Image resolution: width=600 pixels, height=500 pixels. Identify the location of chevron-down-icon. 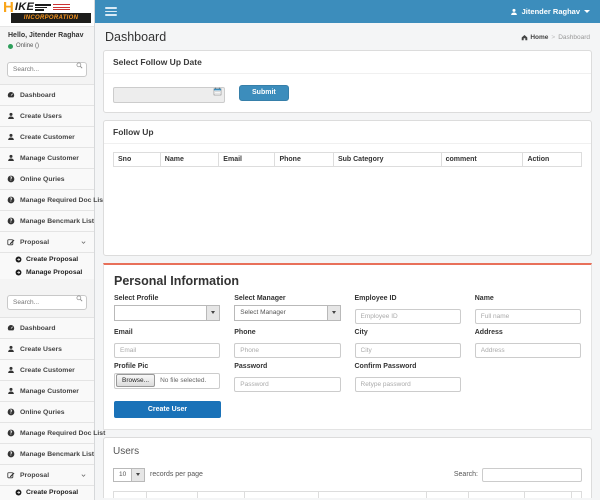
(83, 475).